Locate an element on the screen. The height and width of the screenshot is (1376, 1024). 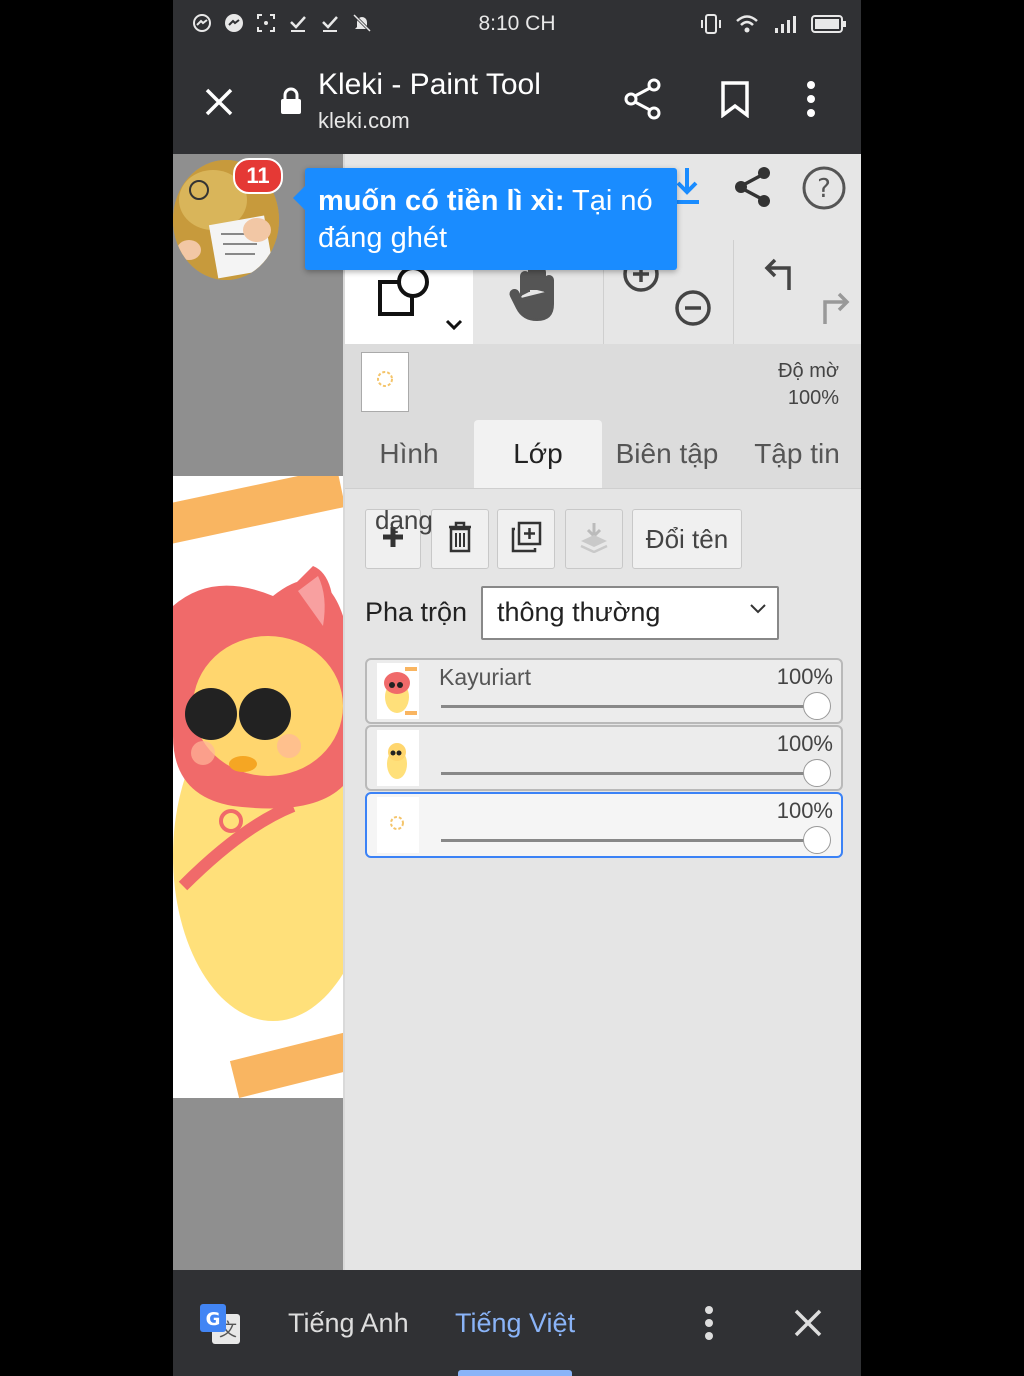
brush-preview is located at coordinates (385, 382).